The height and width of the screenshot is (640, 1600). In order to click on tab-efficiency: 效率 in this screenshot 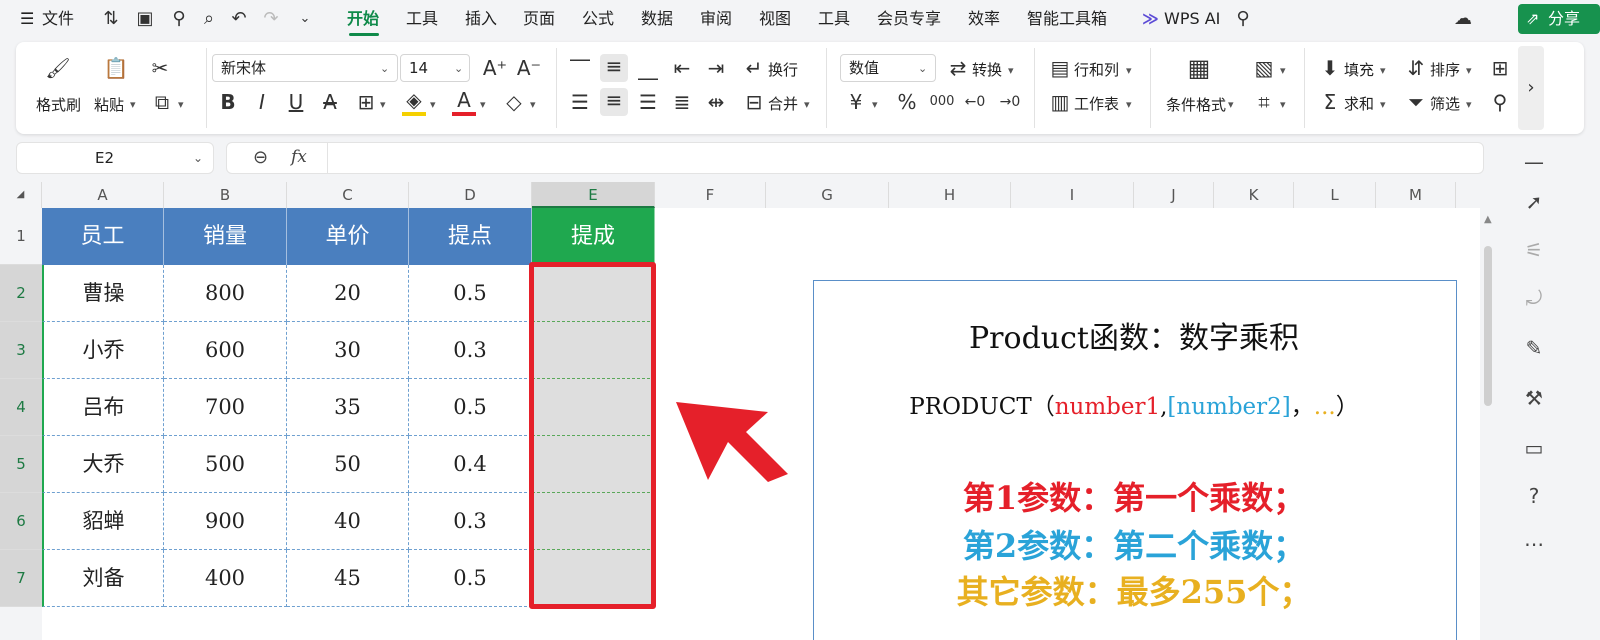, I will do `click(984, 19)`.